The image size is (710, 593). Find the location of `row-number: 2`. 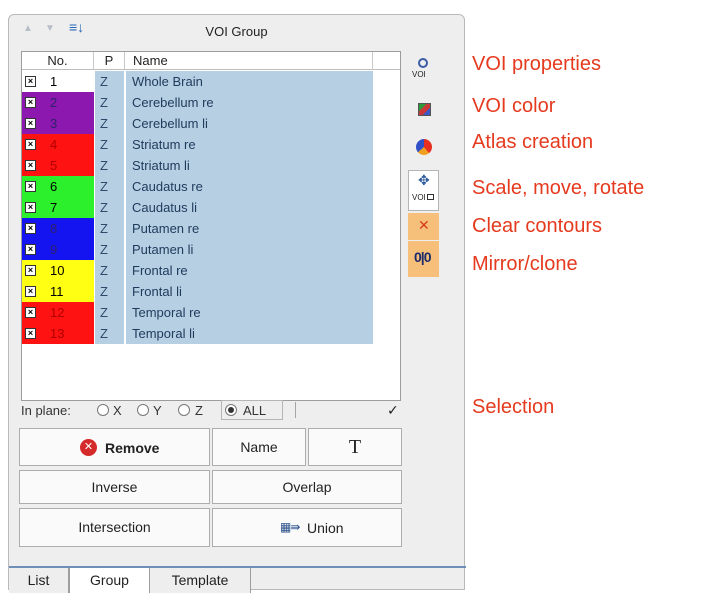

row-number: 2 is located at coordinates (54, 102).